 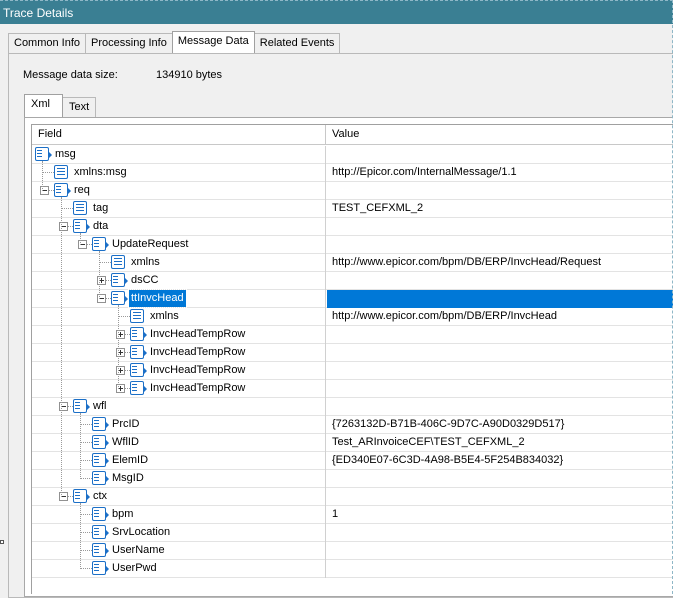 I want to click on message-size-label: Message data size:, so click(x=70, y=75).